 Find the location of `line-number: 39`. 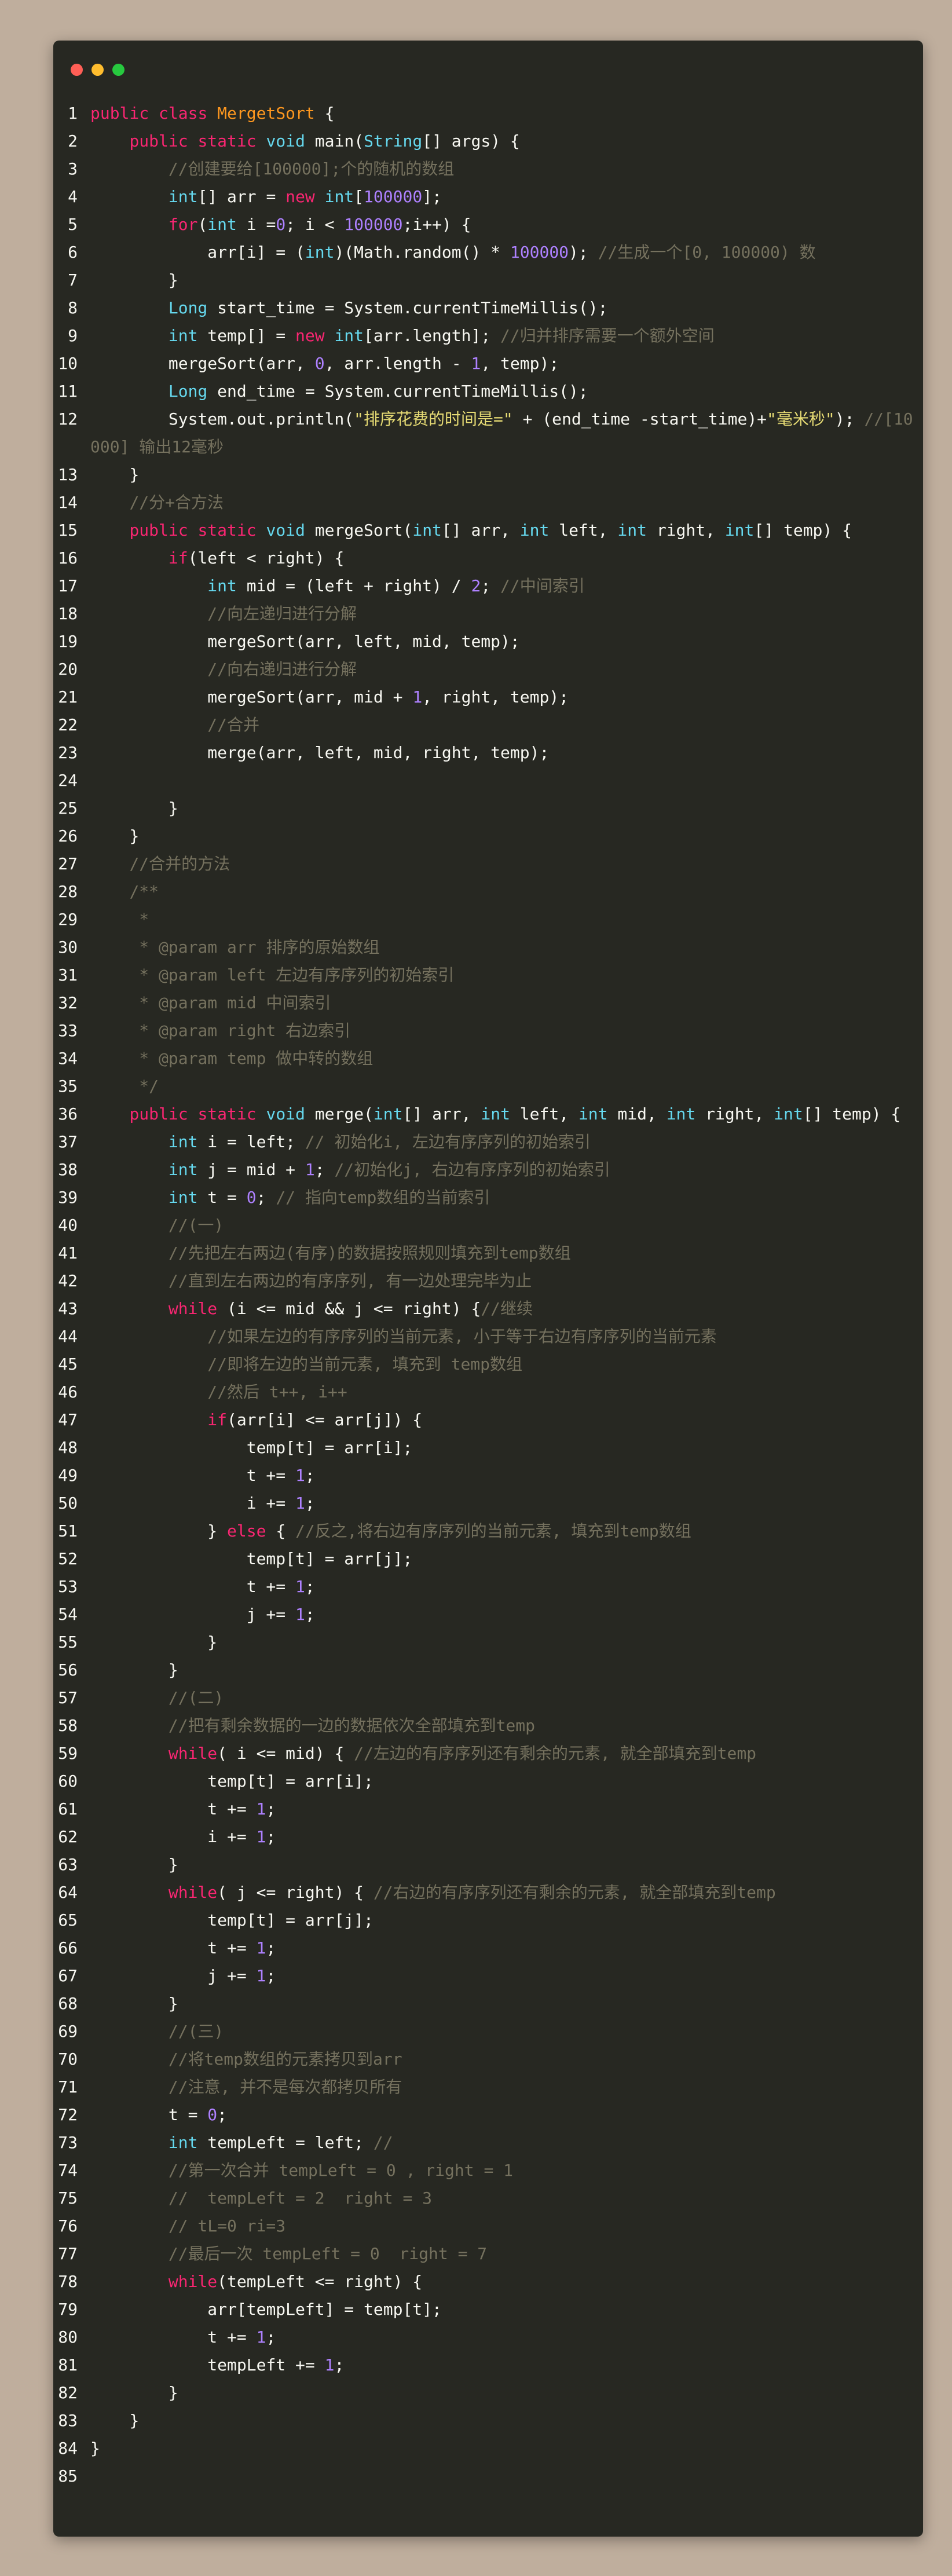

line-number: 39 is located at coordinates (68, 1197).